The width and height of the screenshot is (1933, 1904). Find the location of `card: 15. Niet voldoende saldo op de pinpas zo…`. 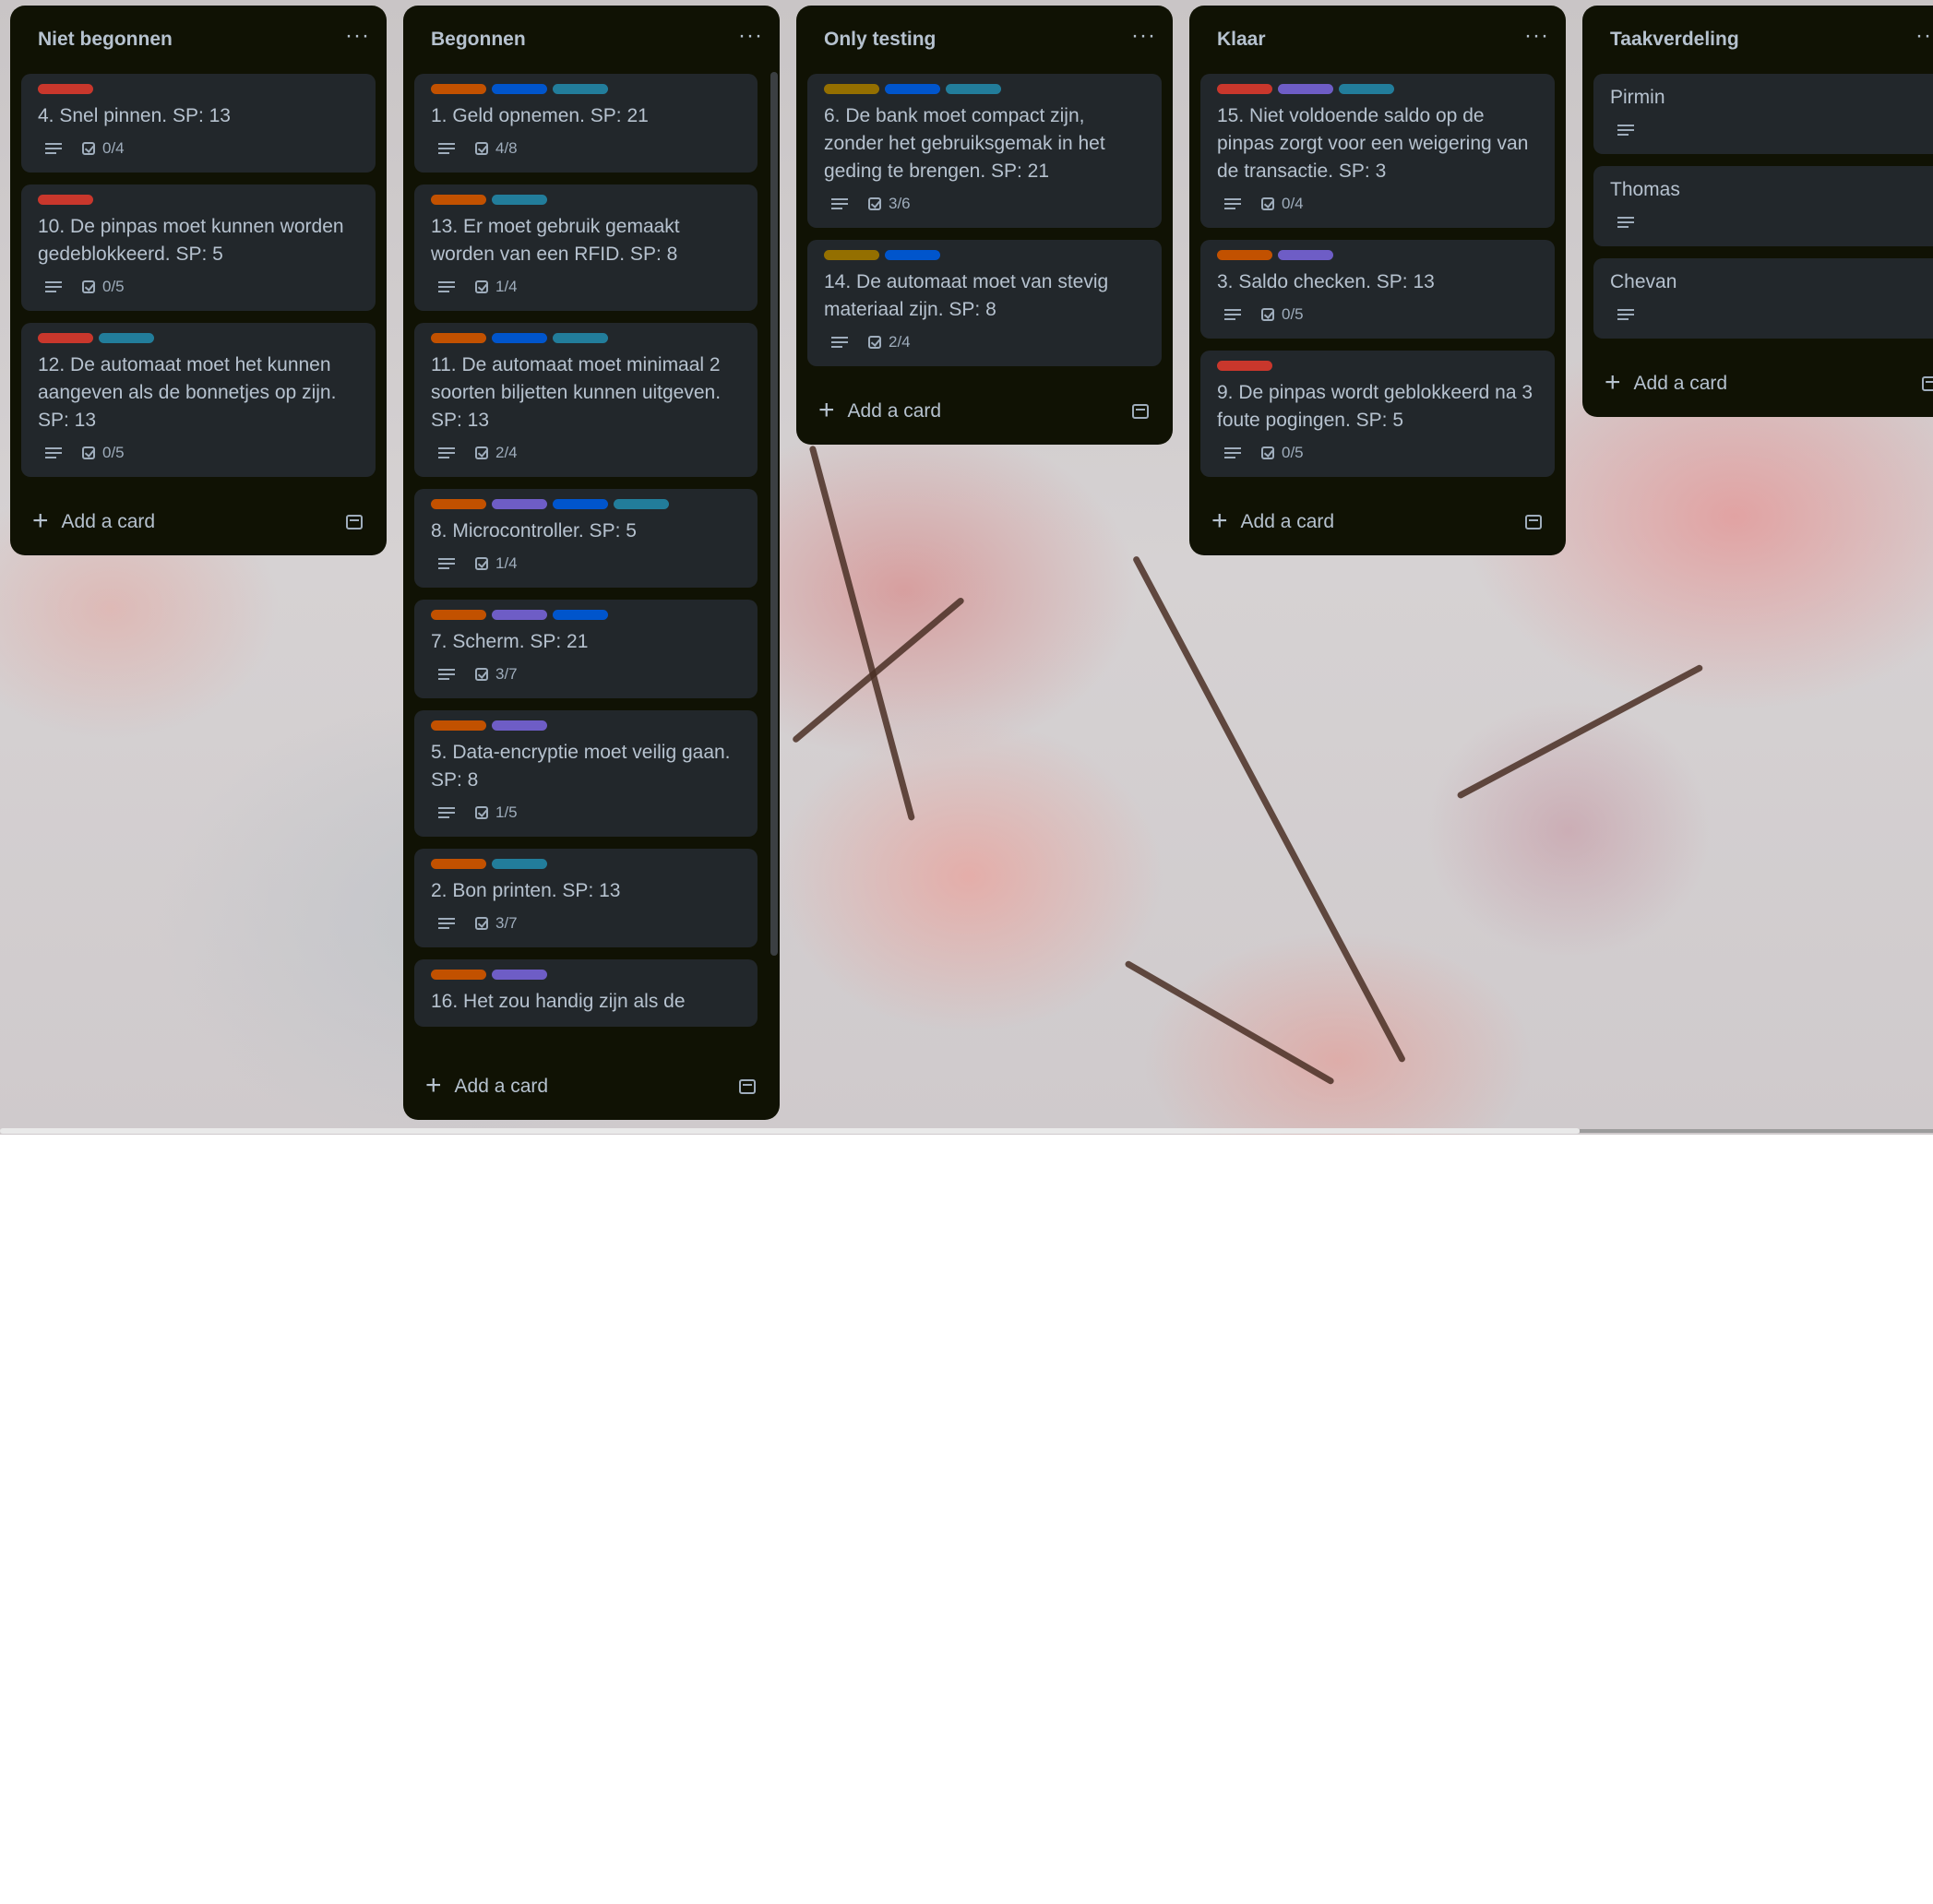

card: 15. Niet voldoende saldo op de pinpas zo… is located at coordinates (1377, 151).